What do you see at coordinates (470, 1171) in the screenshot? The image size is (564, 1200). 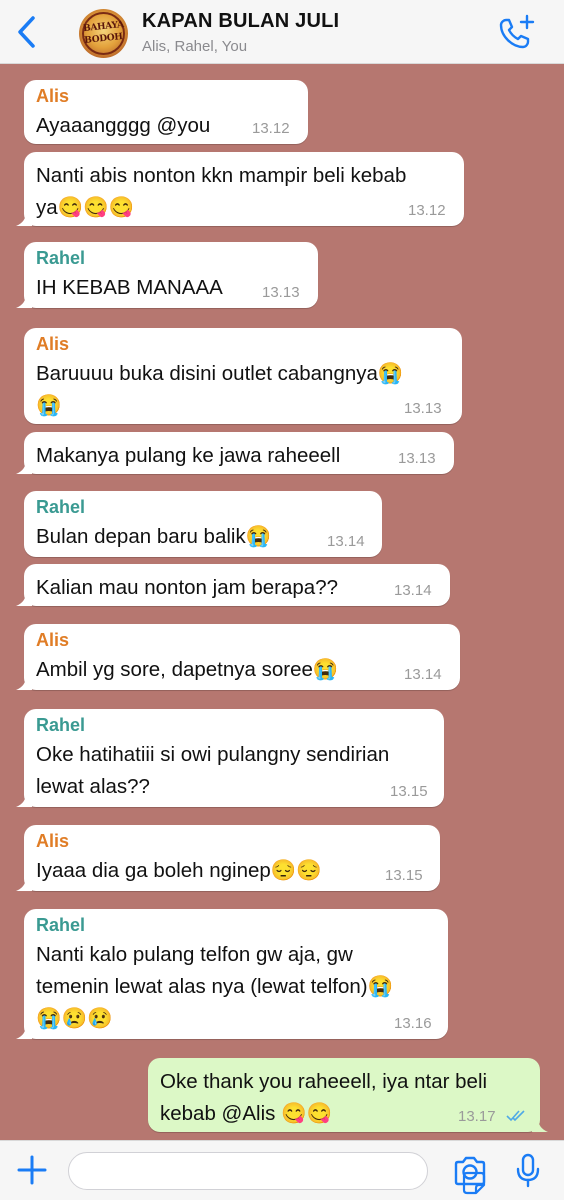 I see `camera-icon` at bounding box center [470, 1171].